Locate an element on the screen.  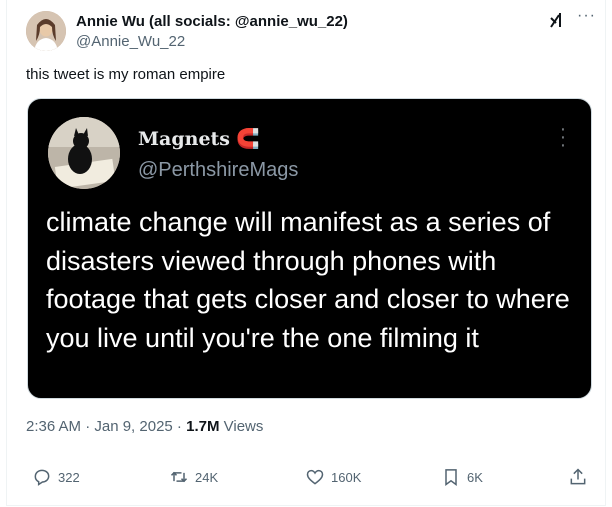
quoted-name: Magnets 🧲 is located at coordinates (199, 138).